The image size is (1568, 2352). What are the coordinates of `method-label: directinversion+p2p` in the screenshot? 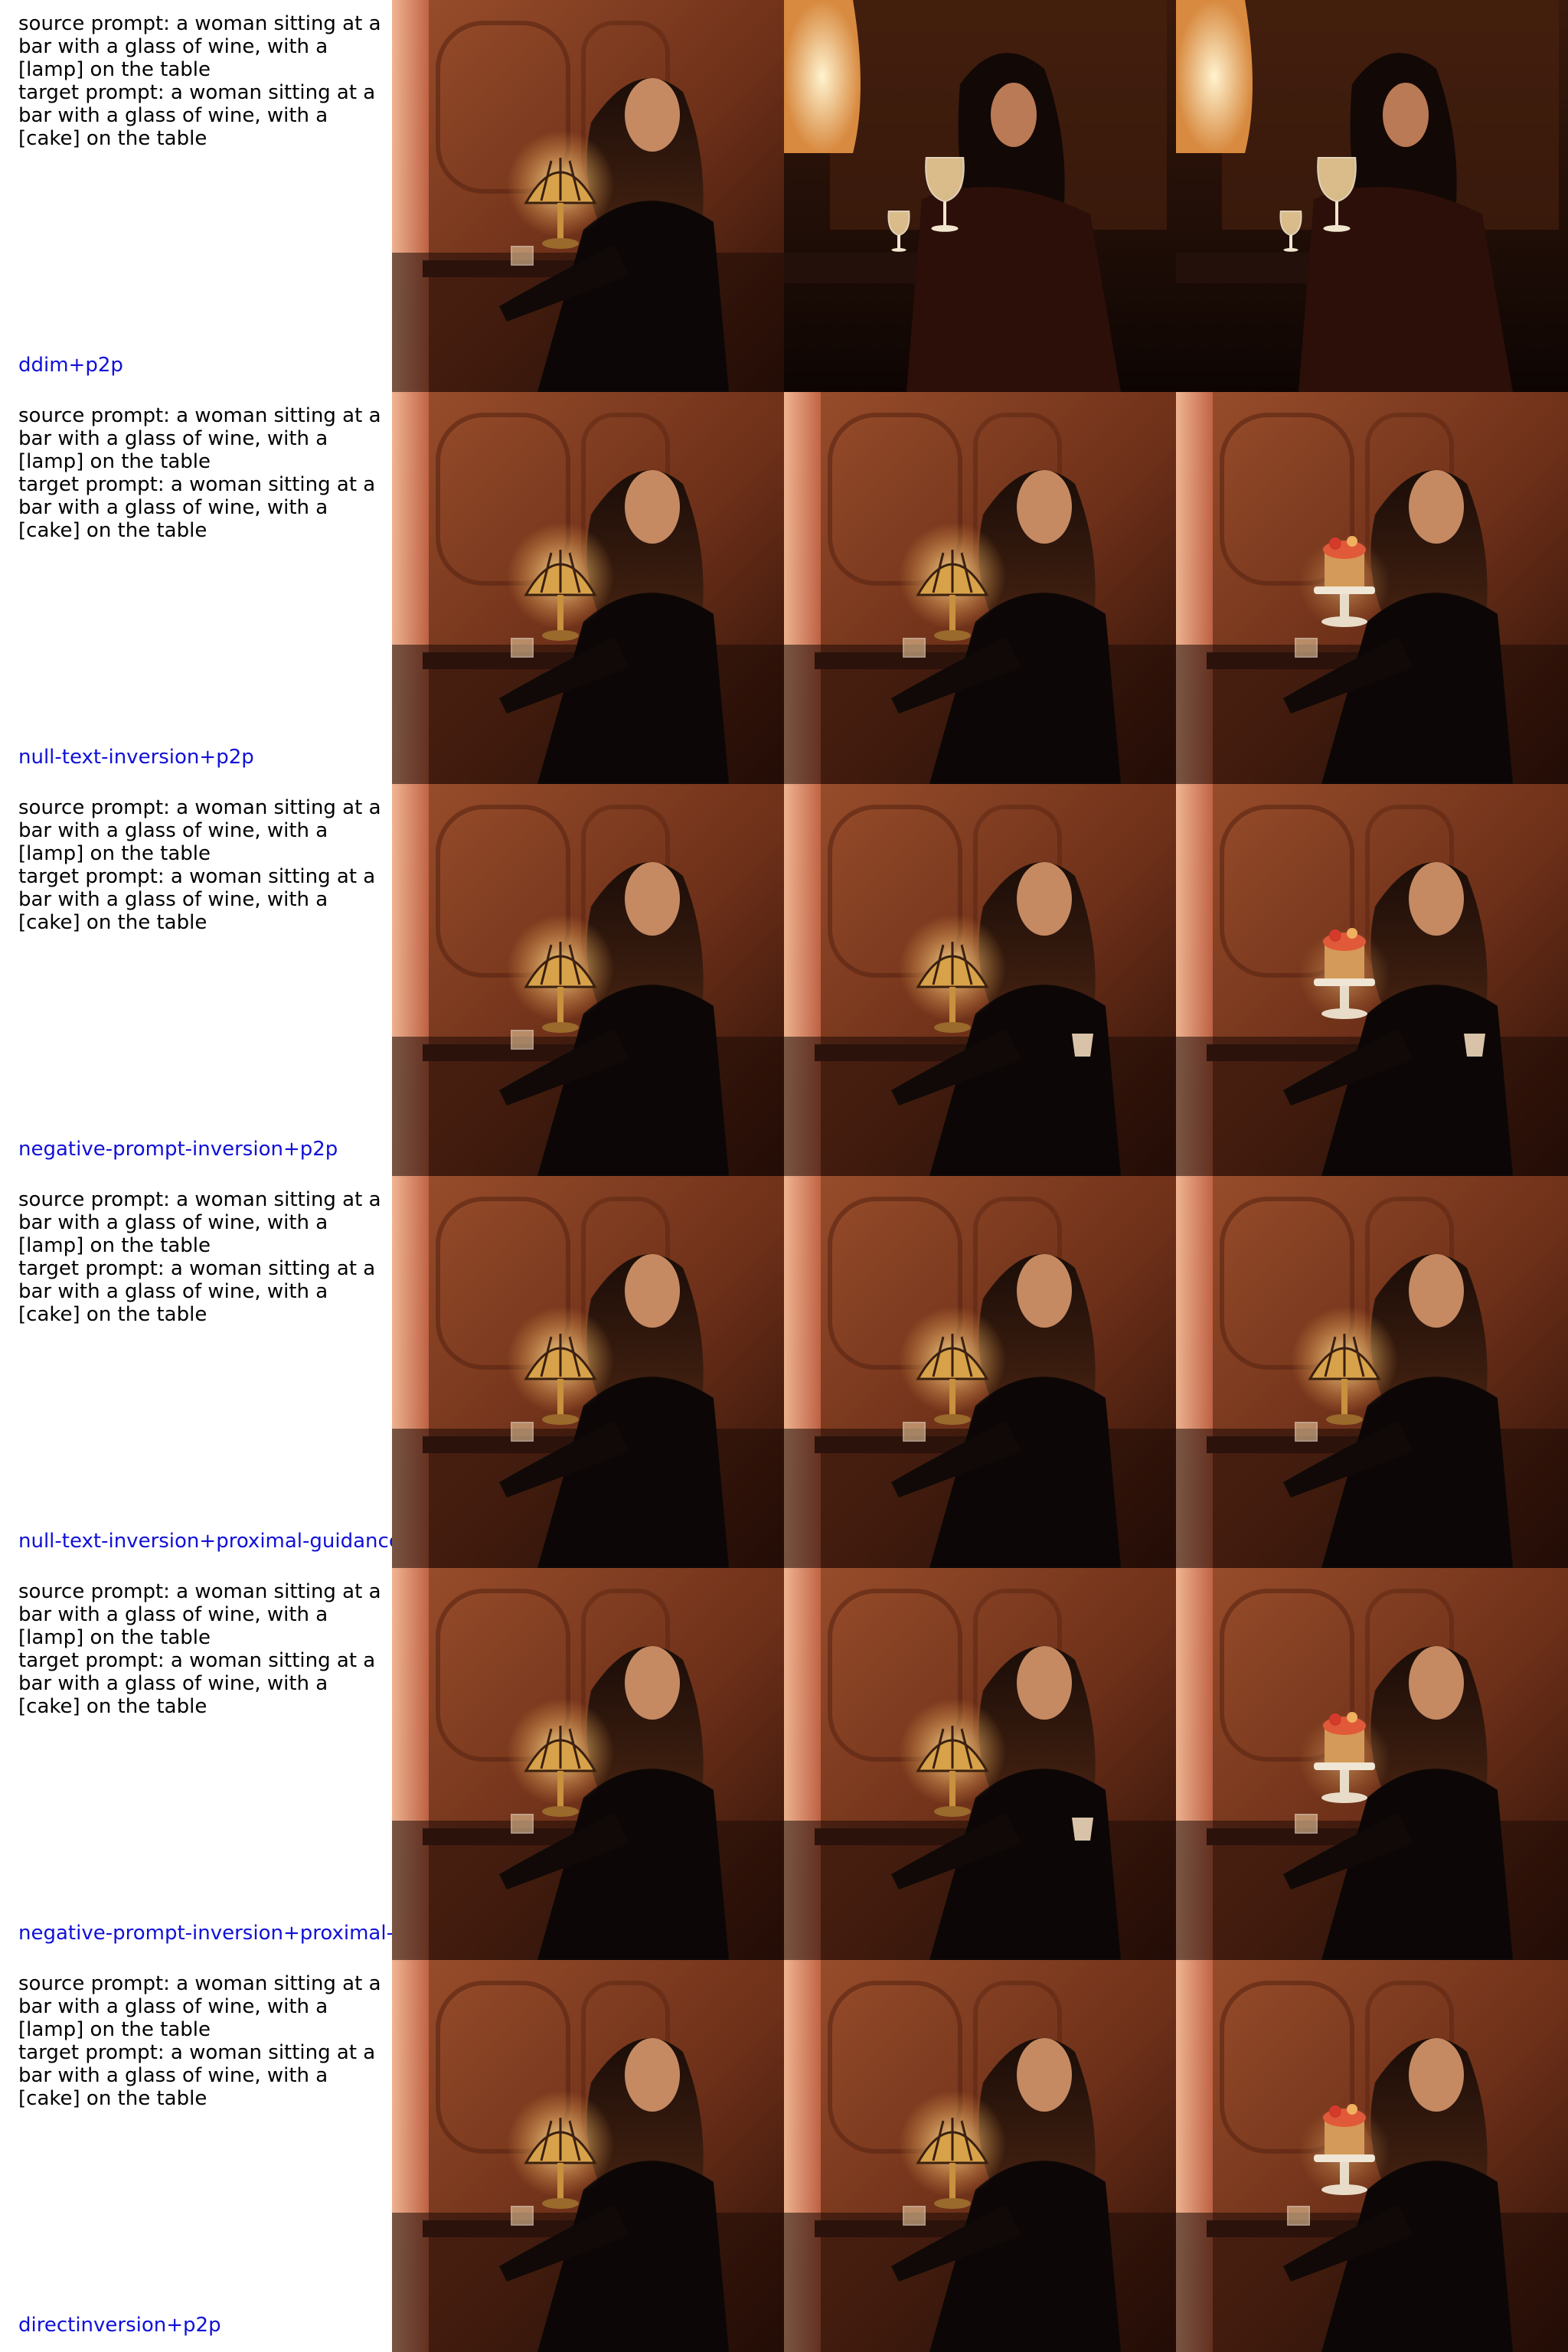 It's located at (119, 2325).